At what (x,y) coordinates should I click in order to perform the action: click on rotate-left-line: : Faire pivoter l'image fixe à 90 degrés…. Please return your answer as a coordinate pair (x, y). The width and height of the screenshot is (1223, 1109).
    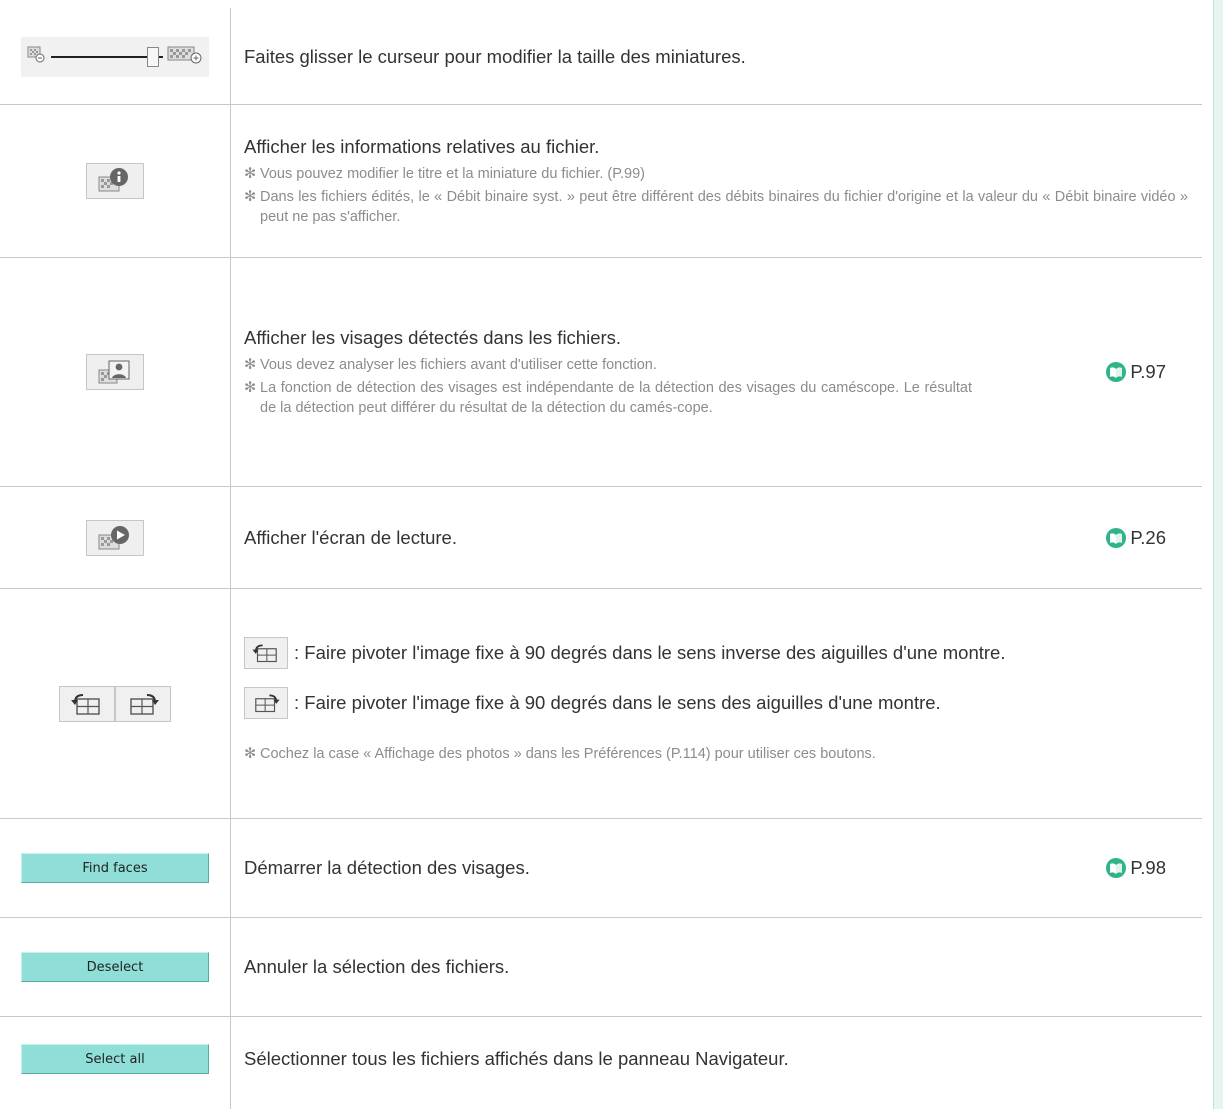
    Looking at the image, I should click on (716, 653).